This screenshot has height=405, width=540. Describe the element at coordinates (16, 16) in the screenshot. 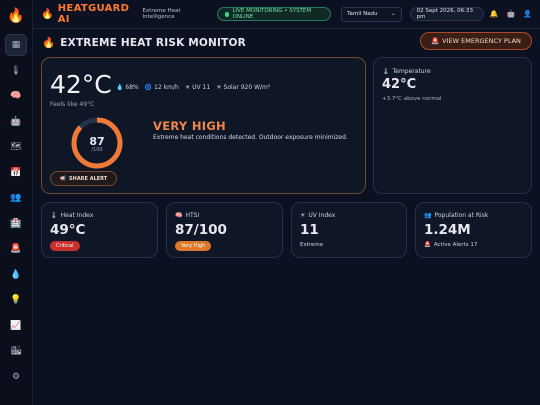

I see `flame-logo-icon: 🔥` at that location.